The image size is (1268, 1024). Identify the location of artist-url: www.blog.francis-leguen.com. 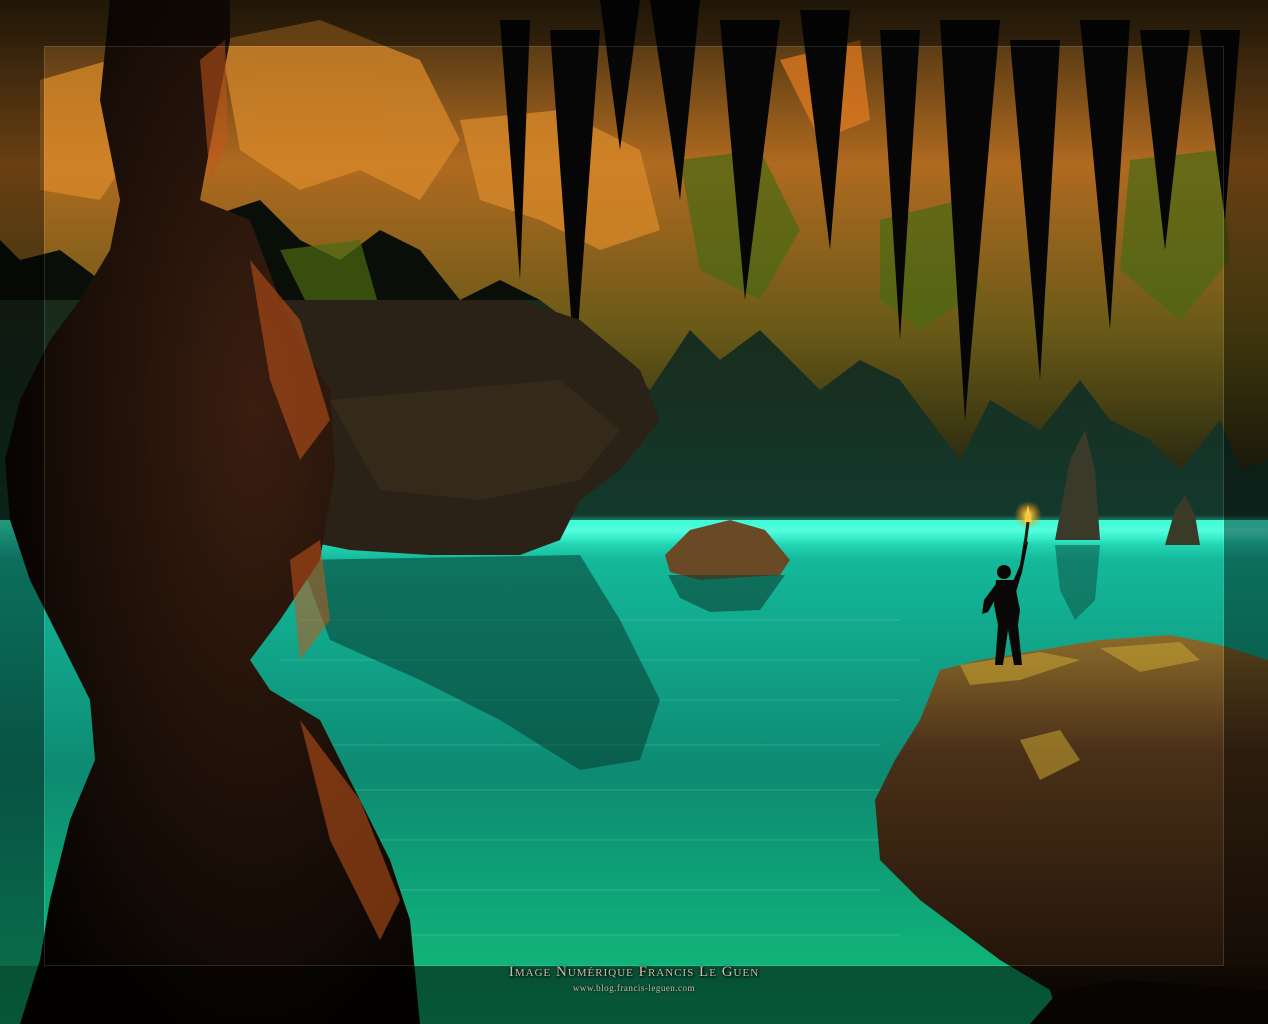
(634, 988).